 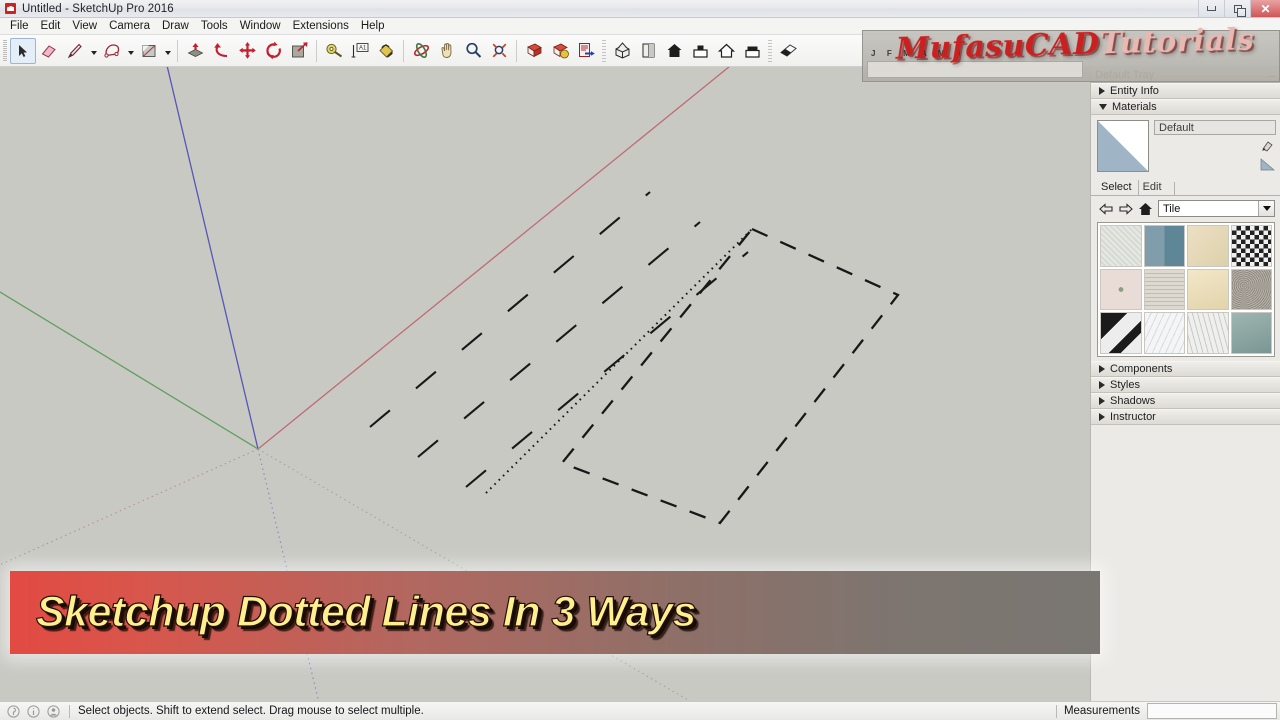 I want to click on materials-navigation: Tile, so click(x=1185, y=208).